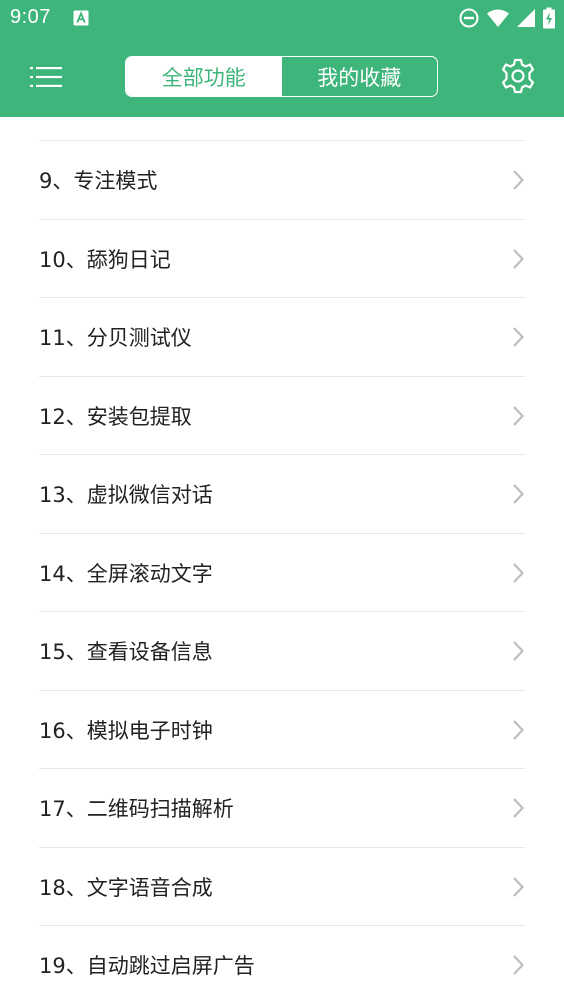 This screenshot has height=1004, width=564. What do you see at coordinates (81, 18) in the screenshot?
I see `notification-a-icon` at bounding box center [81, 18].